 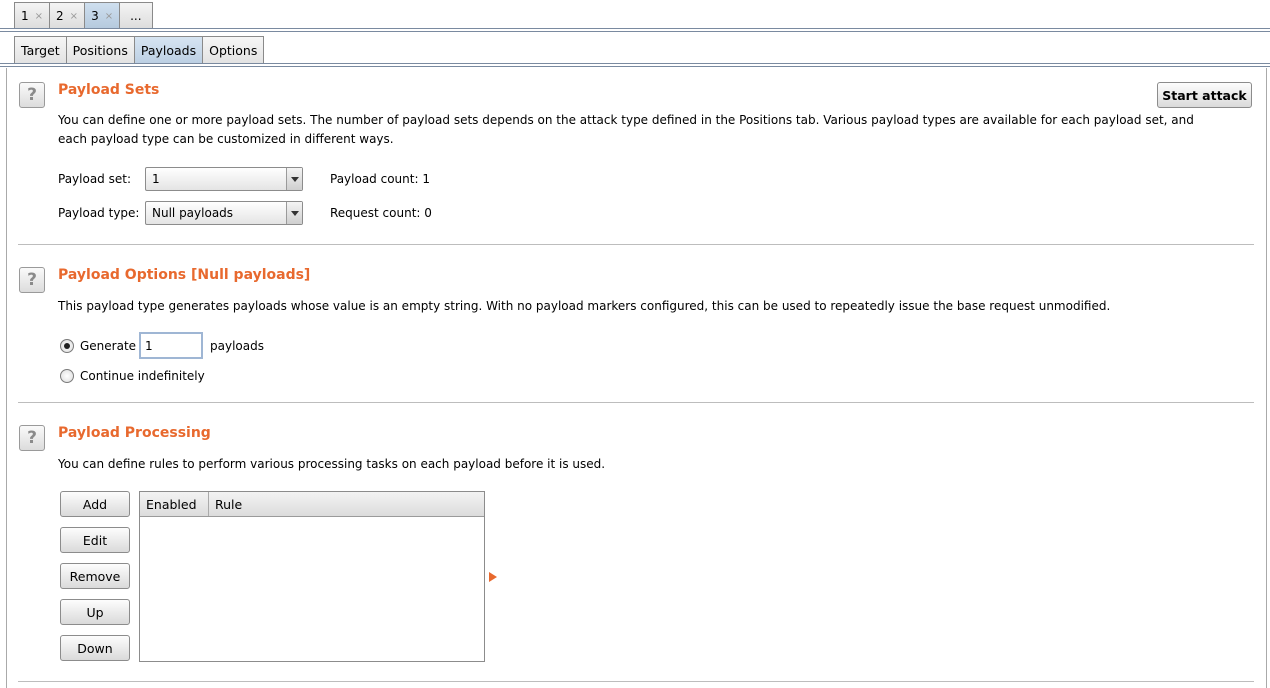 I want to click on payload-set-select: 1, so click(x=224, y=179).